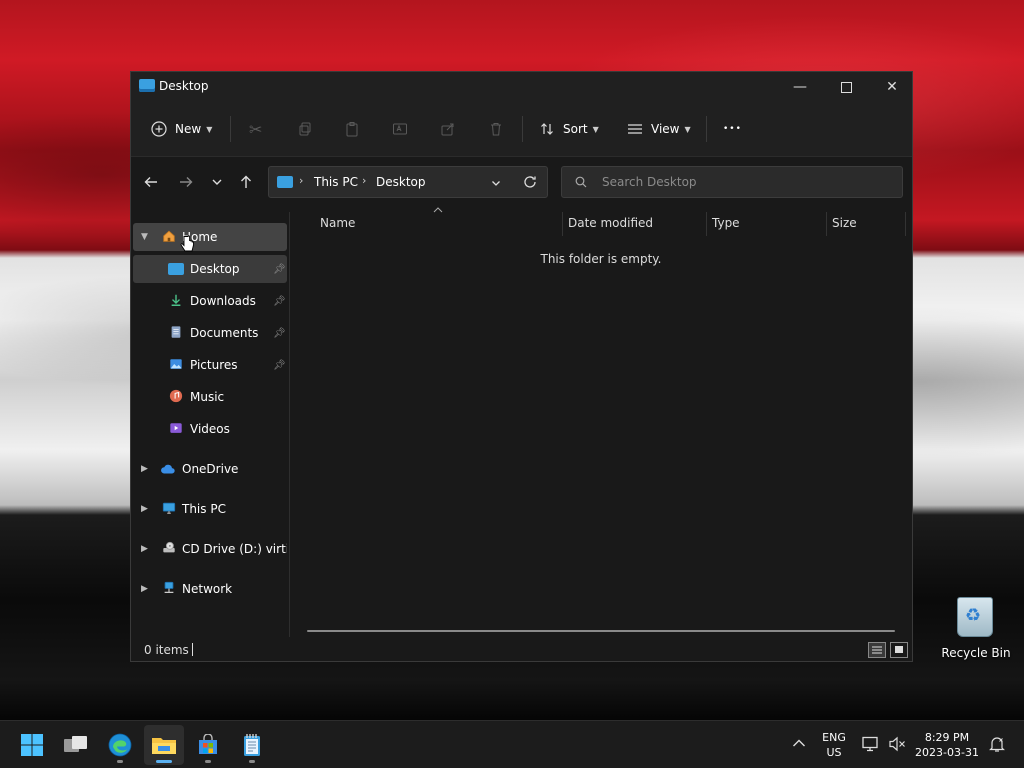 This screenshot has width=1024, height=768. I want to click on speaker-muted-icon, so click(897, 744).